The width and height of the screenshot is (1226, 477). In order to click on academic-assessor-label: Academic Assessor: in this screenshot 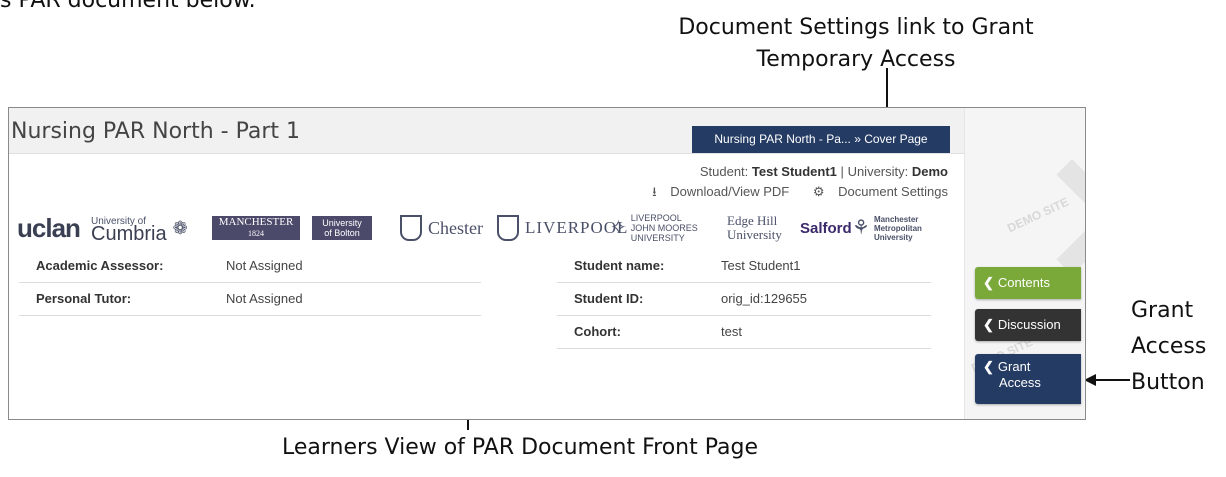, I will do `click(100, 265)`.